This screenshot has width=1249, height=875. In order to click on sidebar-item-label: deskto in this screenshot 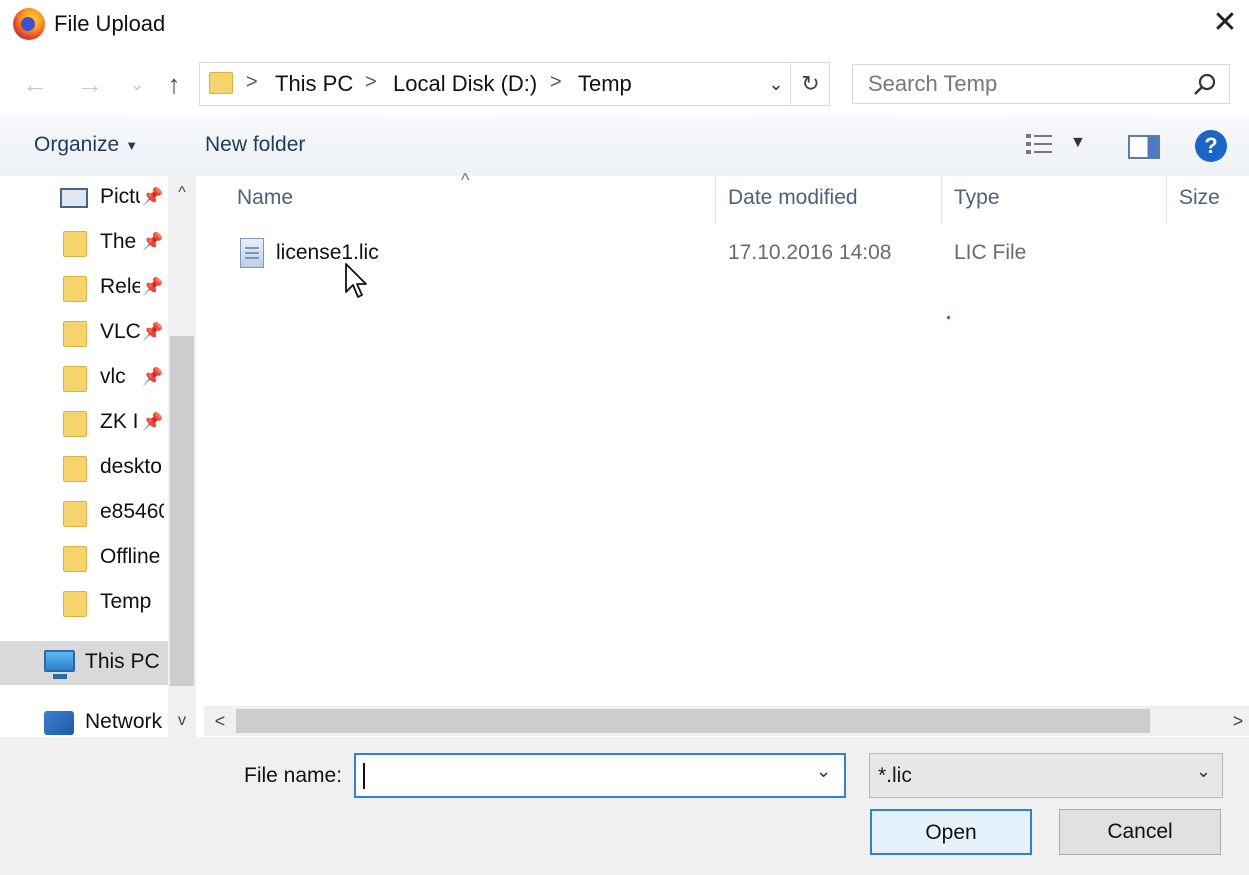, I will do `click(131, 466)`.